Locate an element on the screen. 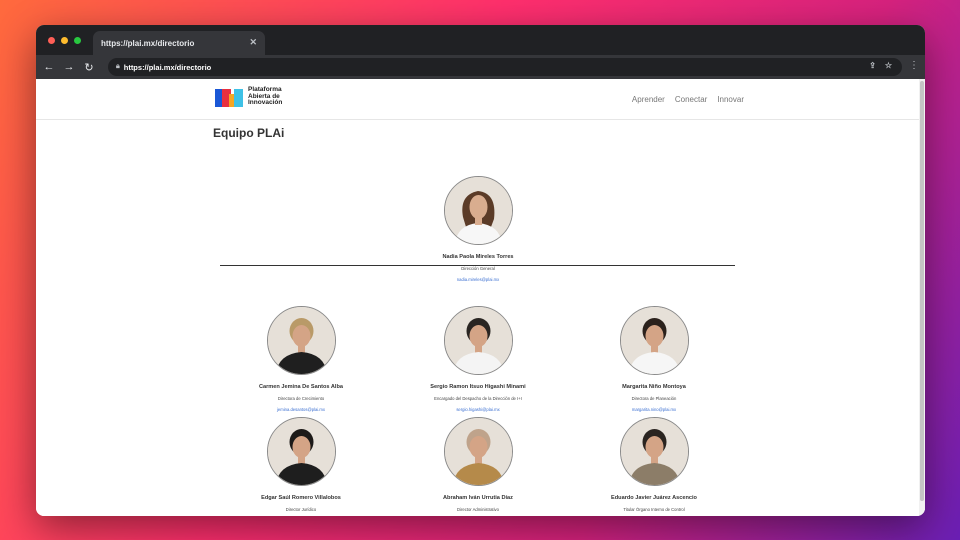 Image resolution: width=960 pixels, height=540 pixels. reload-icon: ↻ is located at coordinates (89, 67).